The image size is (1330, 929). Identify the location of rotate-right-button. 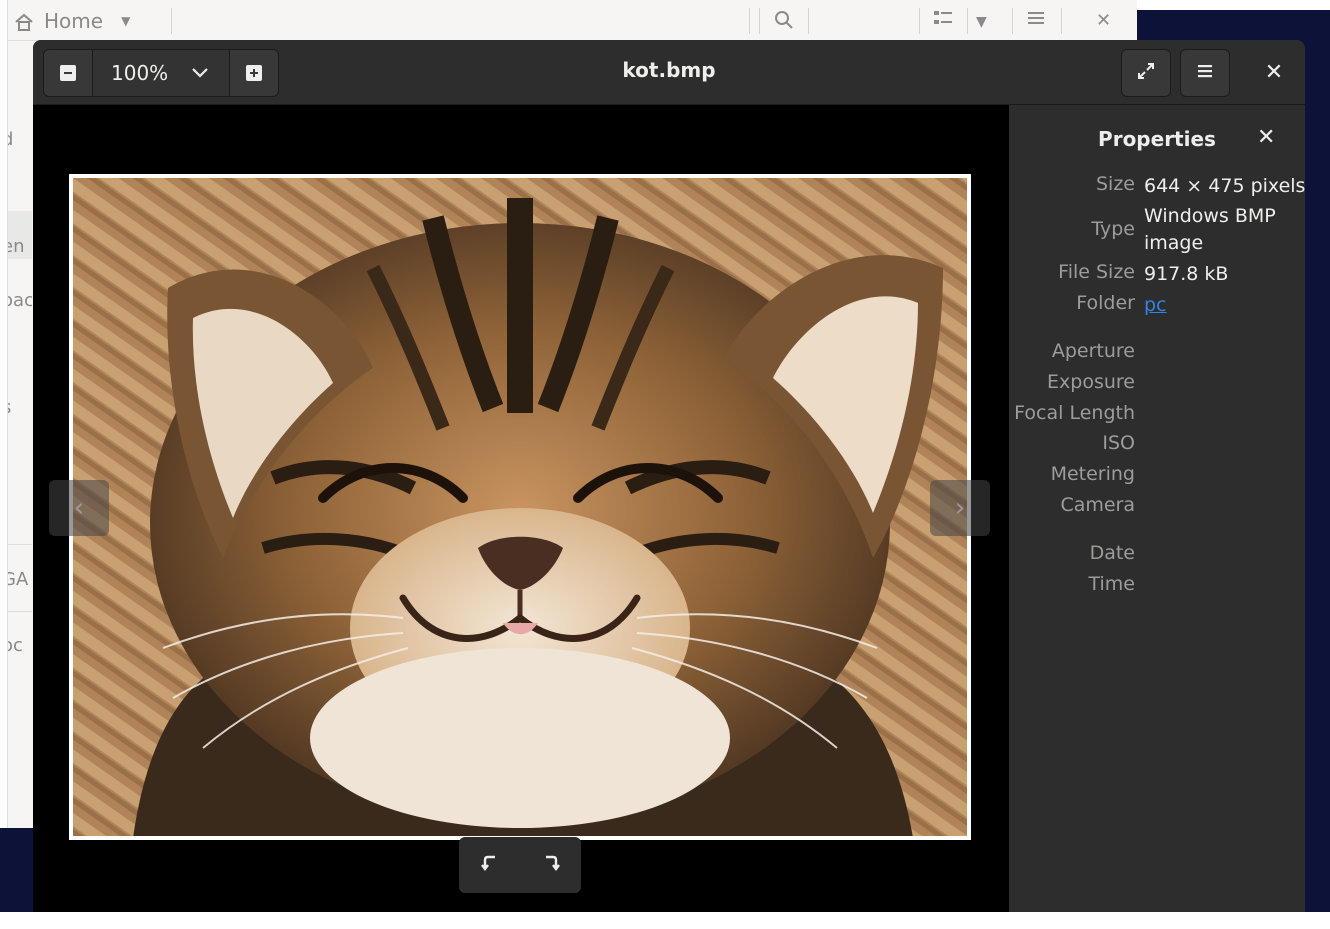
(550, 865).